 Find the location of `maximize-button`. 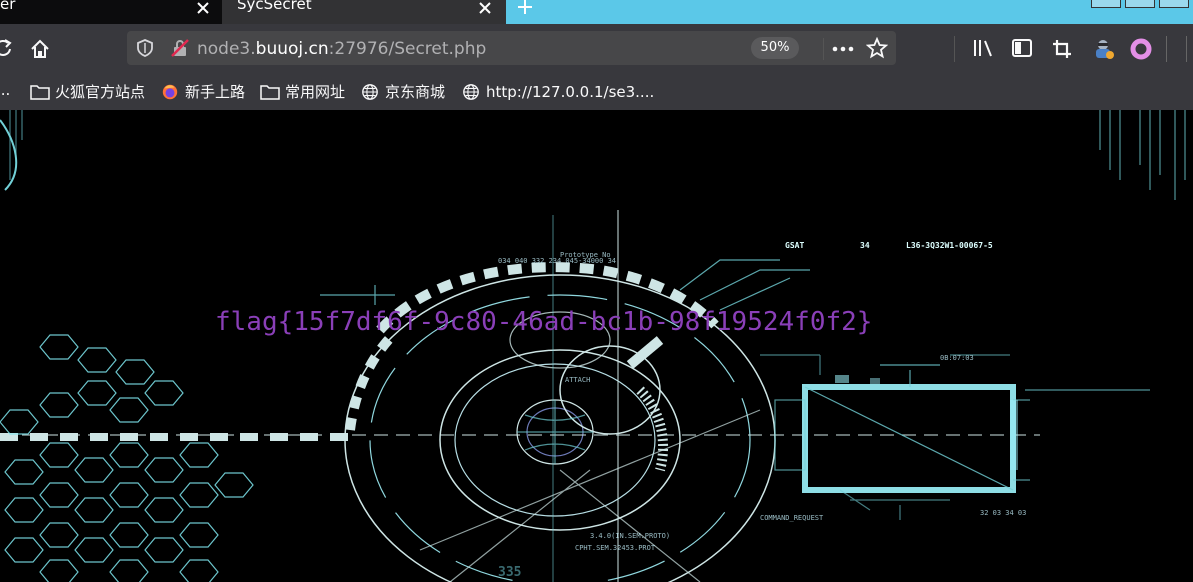

maximize-button is located at coordinates (1140, 4).